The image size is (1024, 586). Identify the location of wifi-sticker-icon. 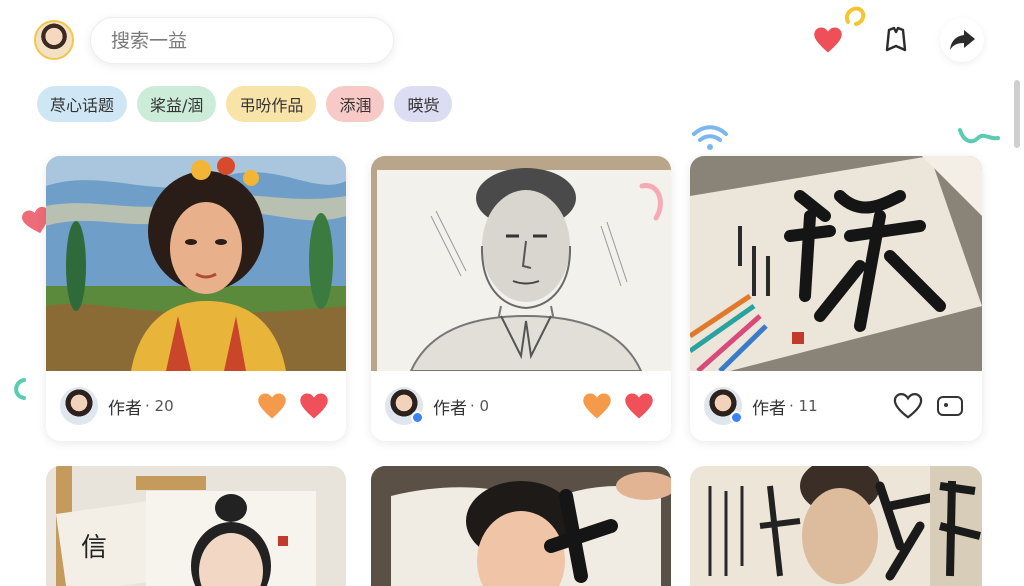
(710, 139).